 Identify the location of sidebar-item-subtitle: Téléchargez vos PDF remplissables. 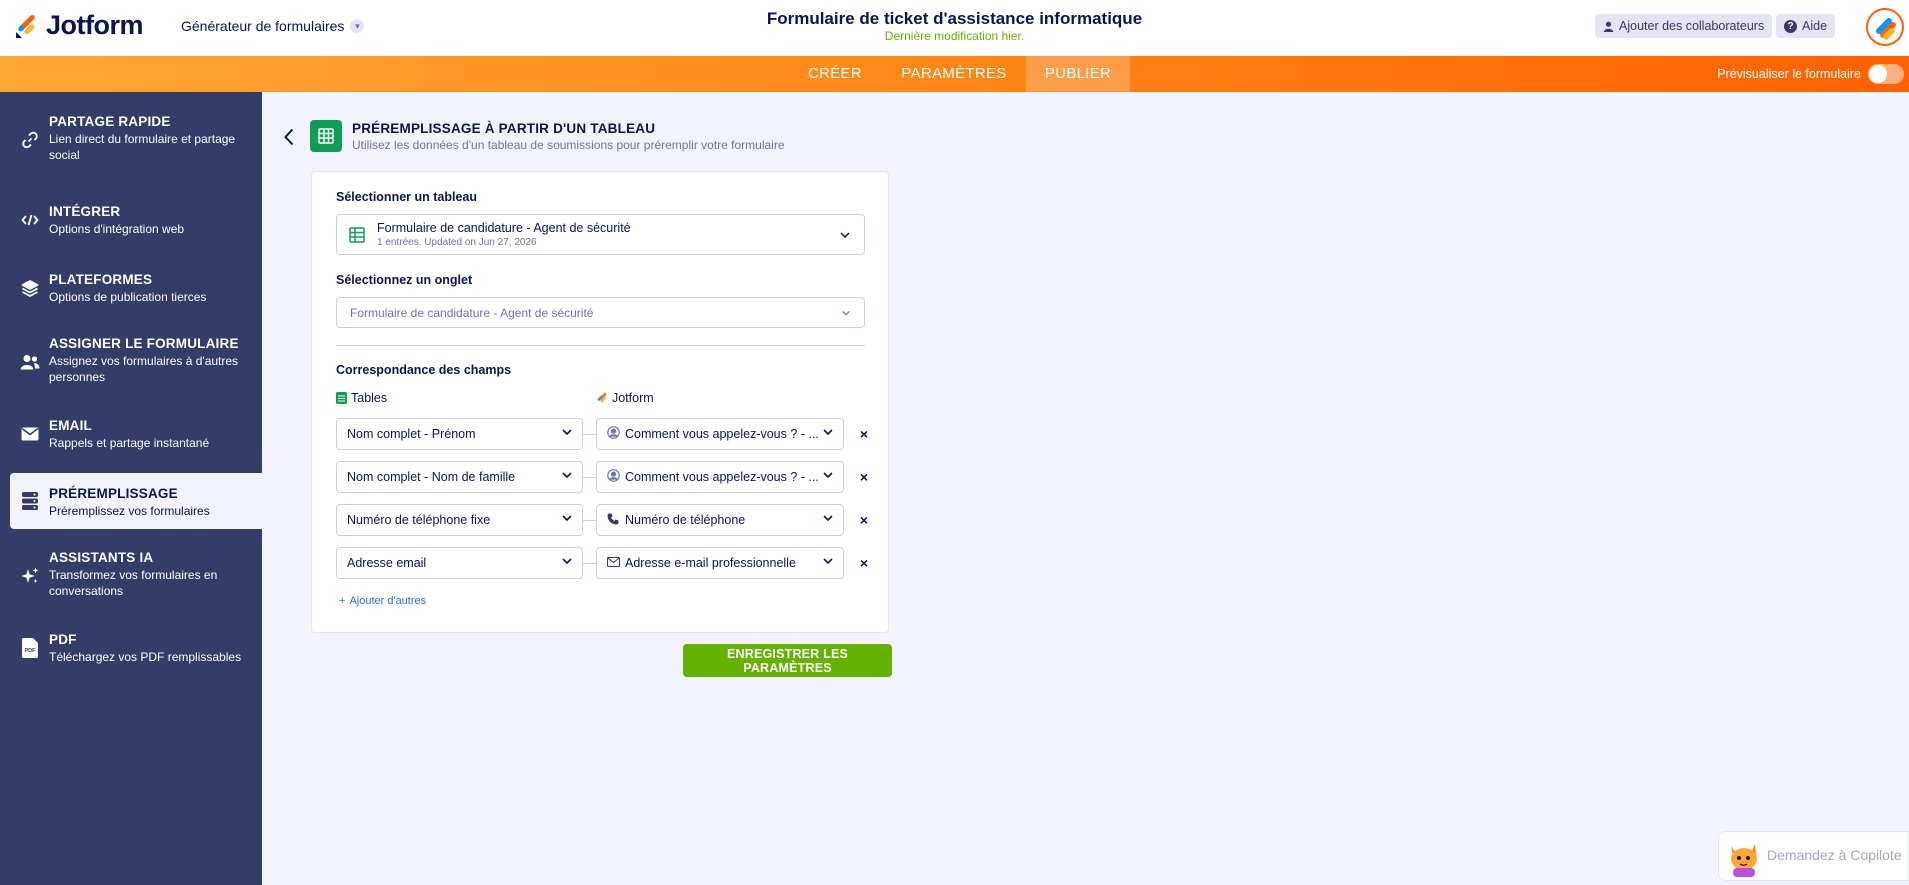
(145, 657).